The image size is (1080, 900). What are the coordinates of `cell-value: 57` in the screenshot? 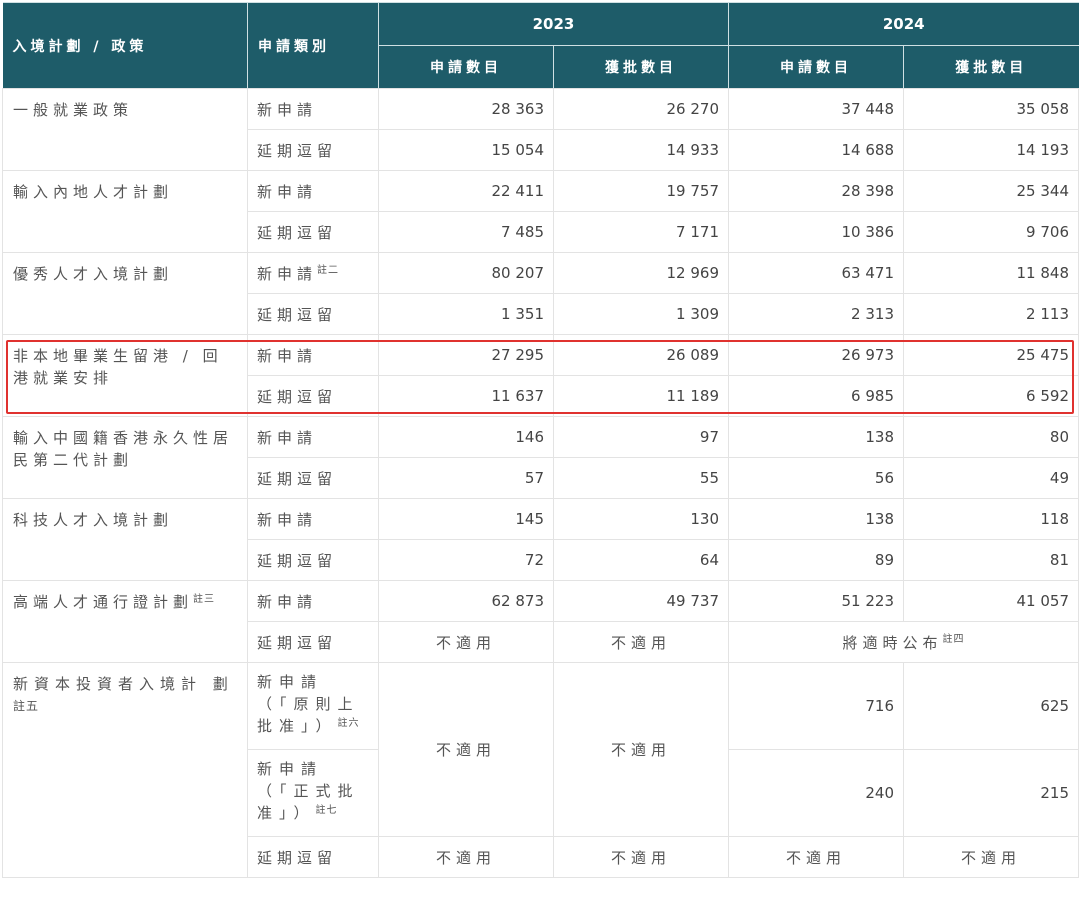 It's located at (466, 478).